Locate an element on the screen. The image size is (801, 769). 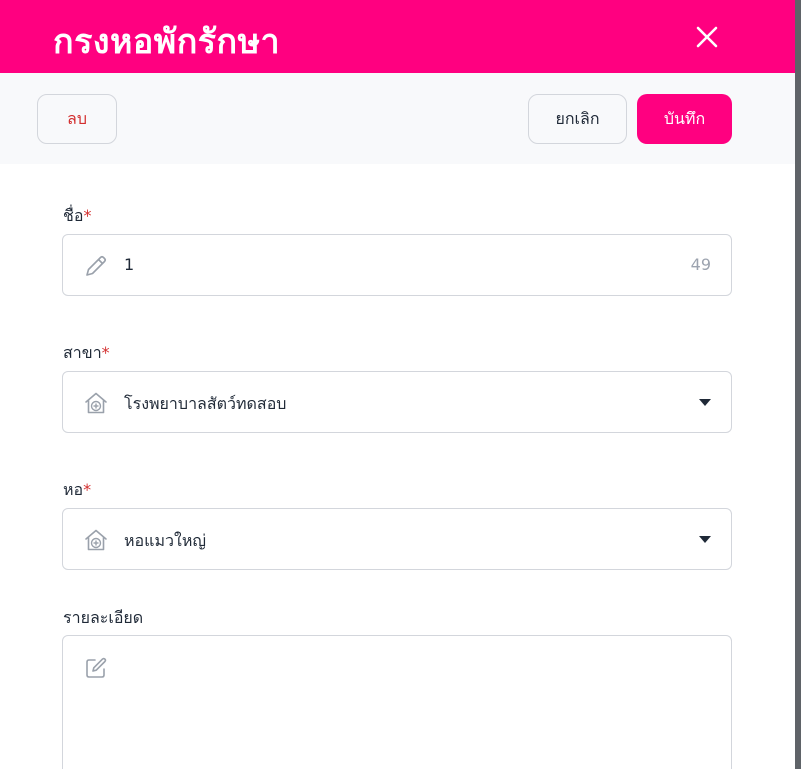
modal-title: กรงหอพักรักษา is located at coordinates (167, 42).